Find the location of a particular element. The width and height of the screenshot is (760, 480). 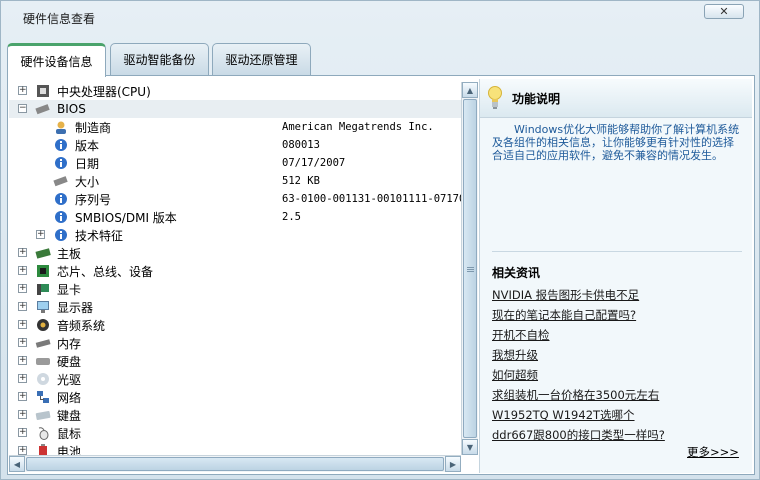

harddisk-icon is located at coordinates (43, 361).